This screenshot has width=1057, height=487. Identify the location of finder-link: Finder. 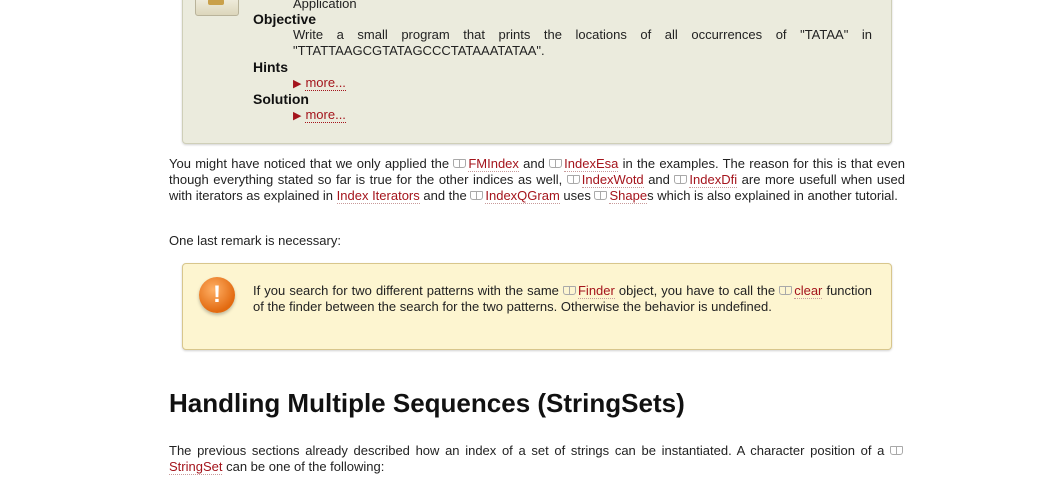
(596, 291).